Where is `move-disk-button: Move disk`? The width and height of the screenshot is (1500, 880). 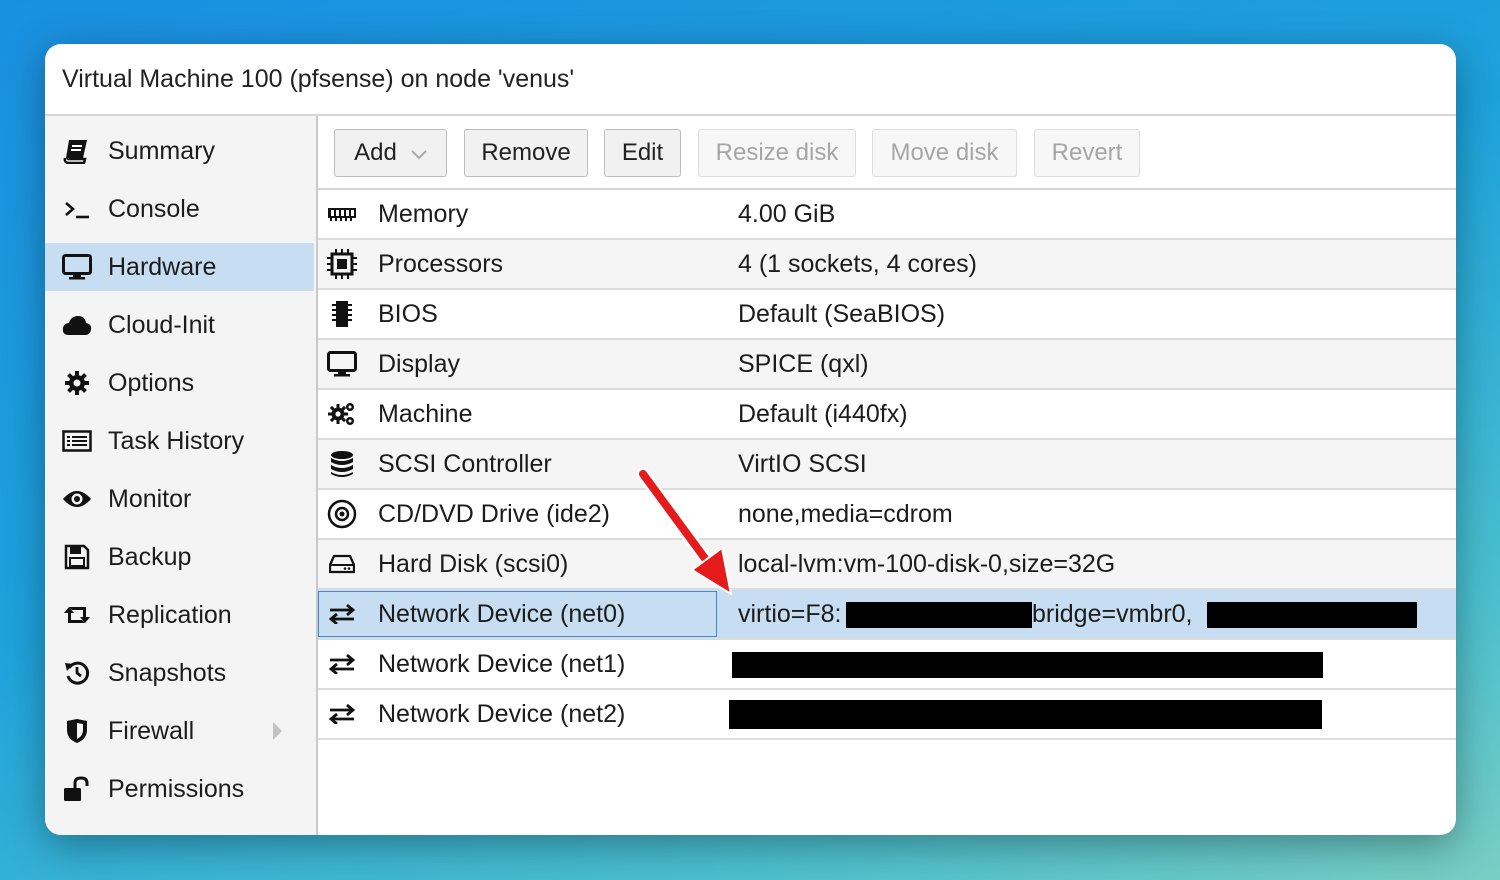 move-disk-button: Move disk is located at coordinates (944, 153).